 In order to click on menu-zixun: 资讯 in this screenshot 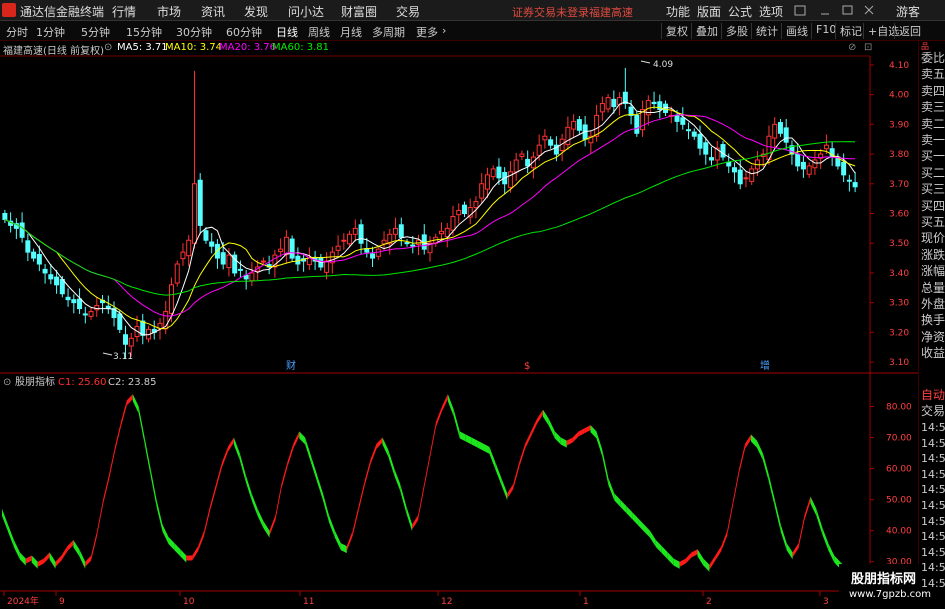, I will do `click(213, 11)`.